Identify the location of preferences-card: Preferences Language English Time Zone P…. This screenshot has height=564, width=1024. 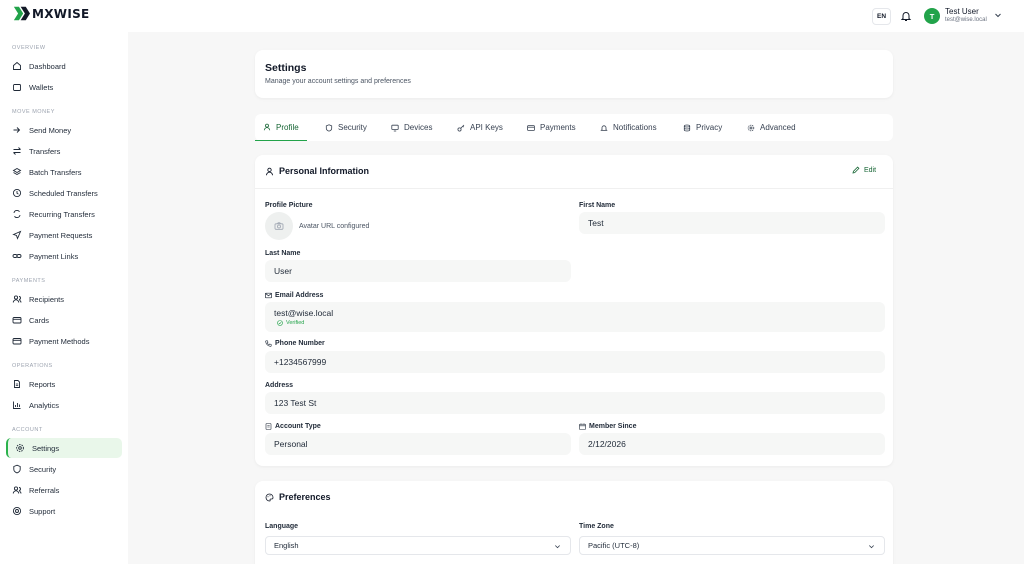
(574, 522).